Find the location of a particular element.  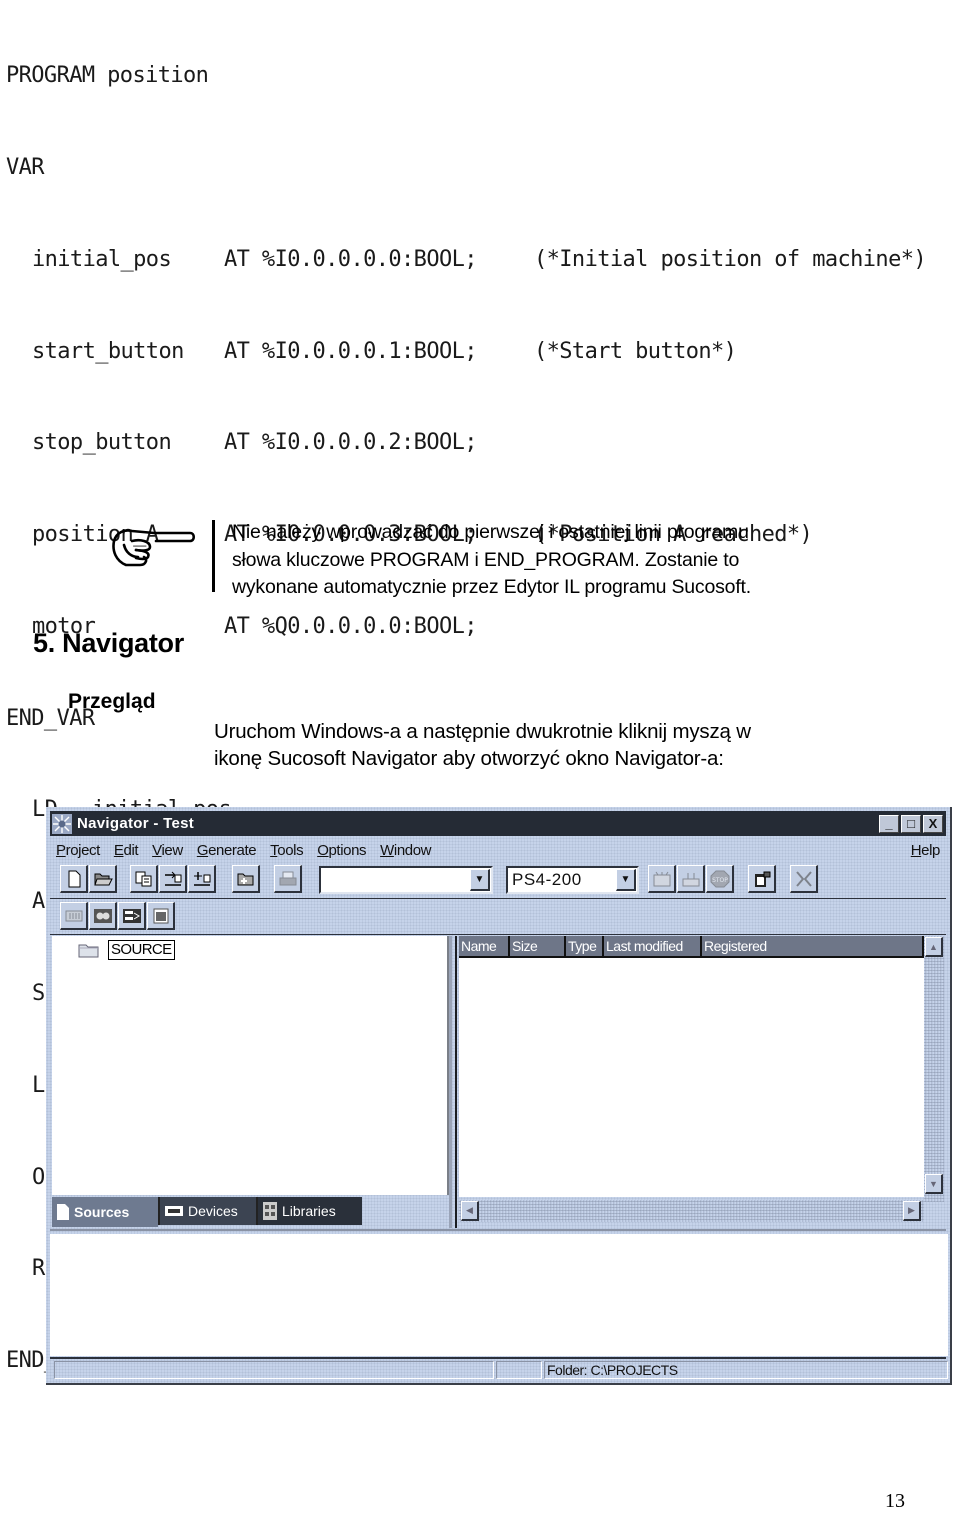

monitor-button is located at coordinates (161, 916).